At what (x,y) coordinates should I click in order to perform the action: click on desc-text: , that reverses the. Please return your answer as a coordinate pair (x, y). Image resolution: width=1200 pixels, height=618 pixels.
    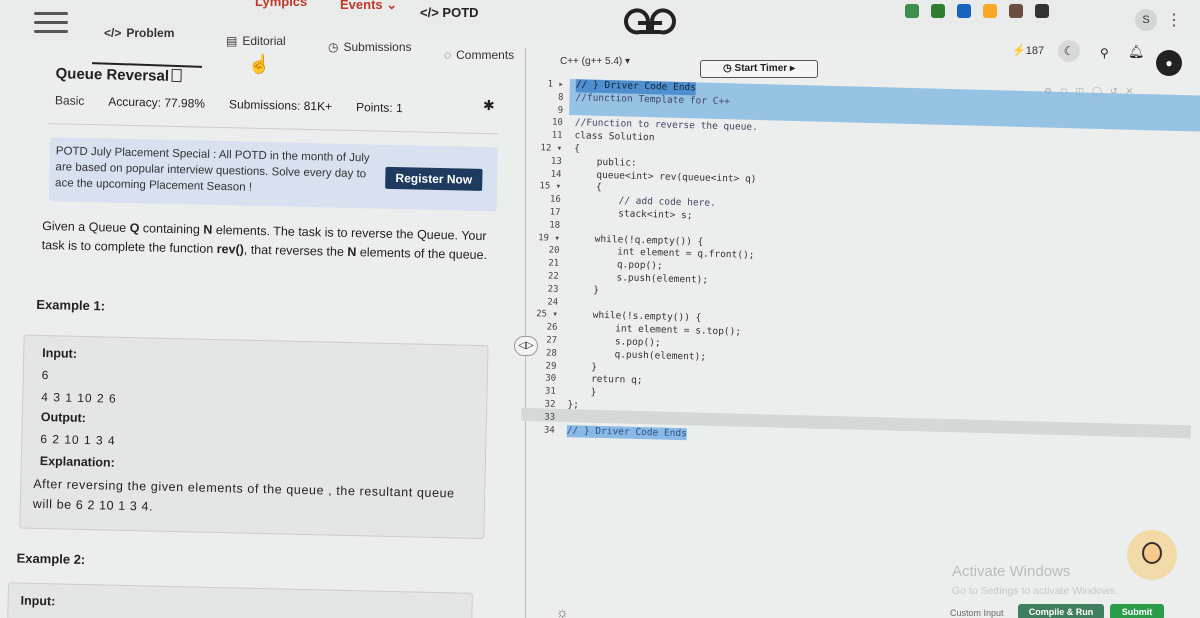
    Looking at the image, I should click on (295, 250).